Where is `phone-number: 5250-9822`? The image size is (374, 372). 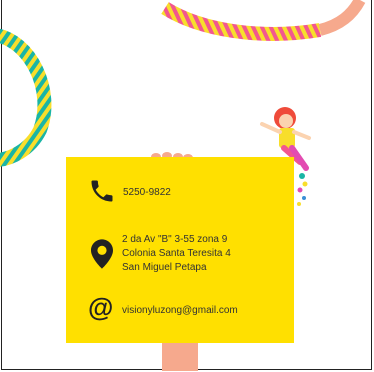 phone-number: 5250-9822 is located at coordinates (147, 193).